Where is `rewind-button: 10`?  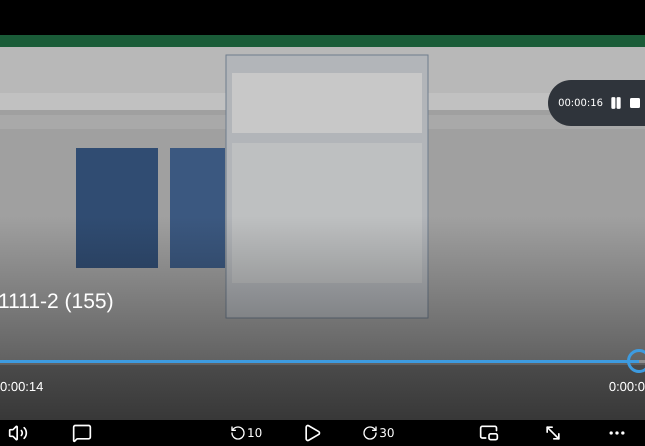 rewind-button: 10 is located at coordinates (246, 433).